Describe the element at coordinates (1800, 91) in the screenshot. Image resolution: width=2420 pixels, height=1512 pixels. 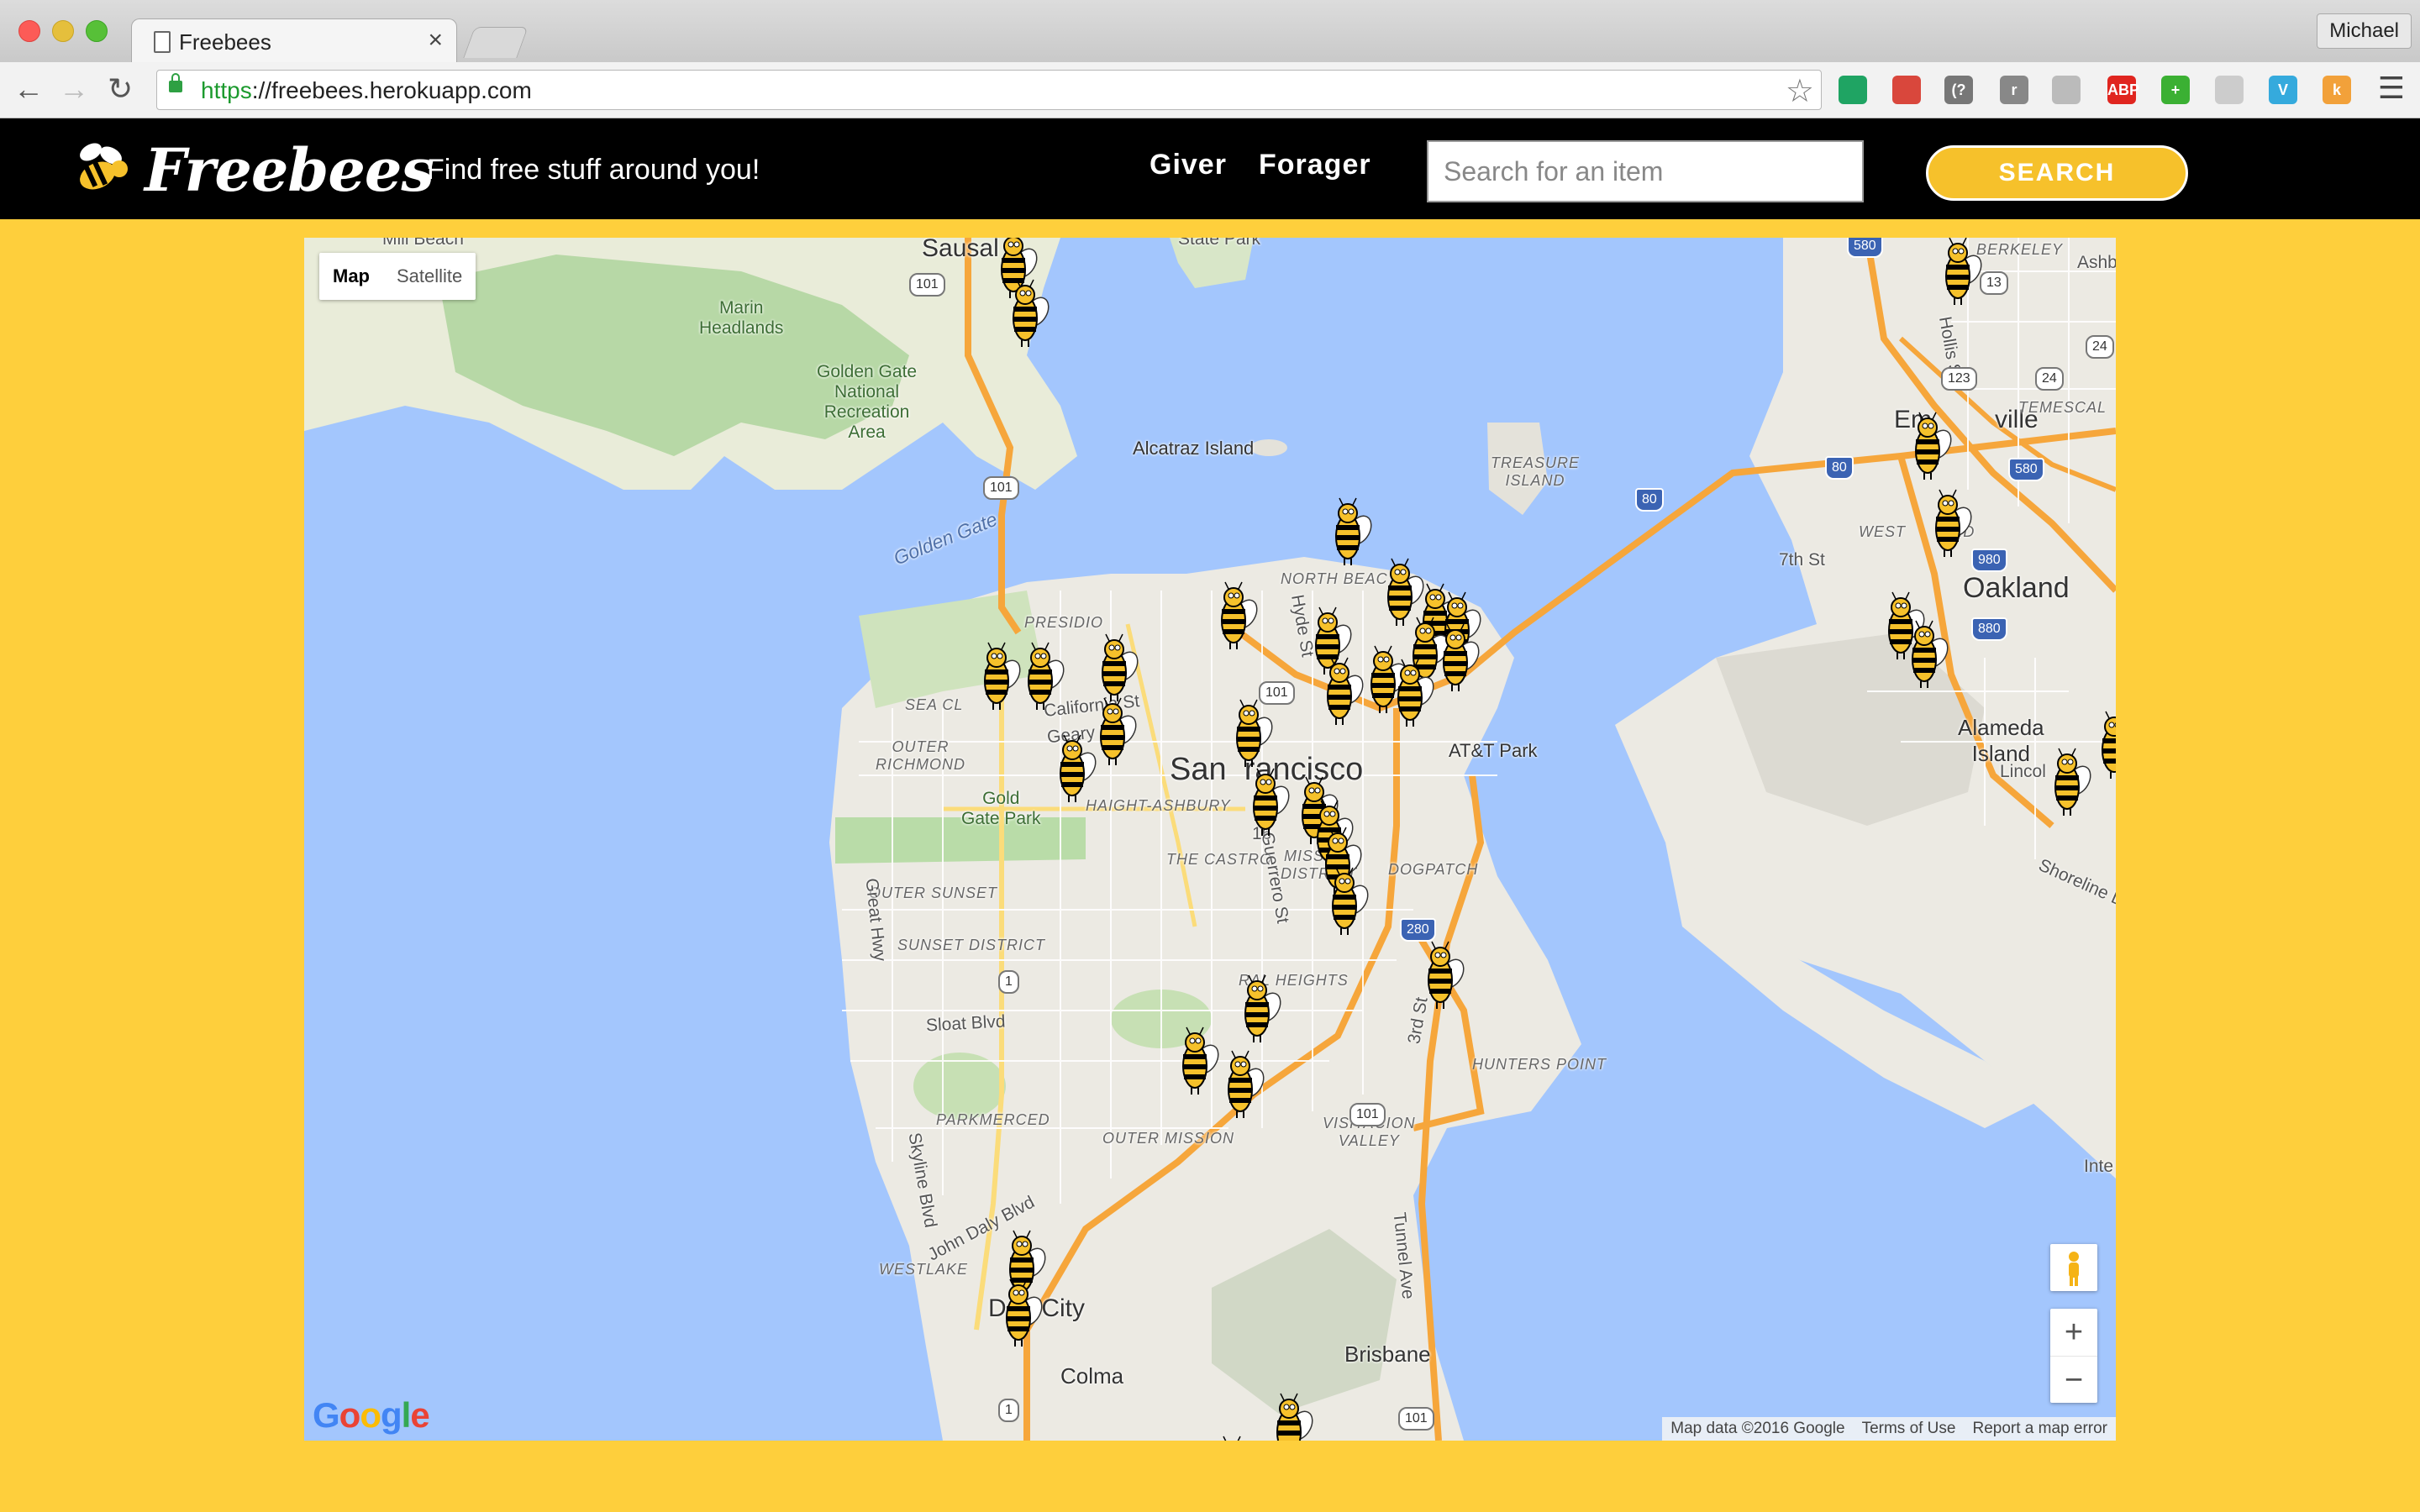
I see `bookmark-star-icon: ☆` at that location.